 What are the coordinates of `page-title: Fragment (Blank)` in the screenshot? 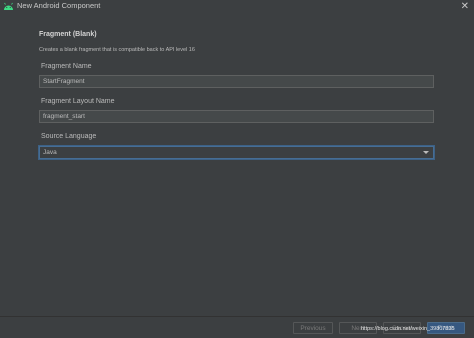 It's located at (68, 34).